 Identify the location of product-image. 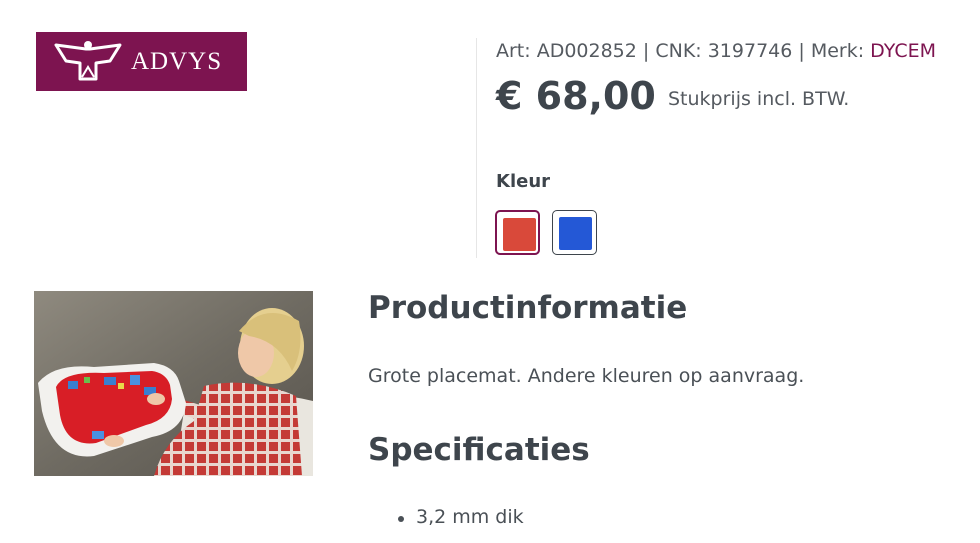
(173, 383).